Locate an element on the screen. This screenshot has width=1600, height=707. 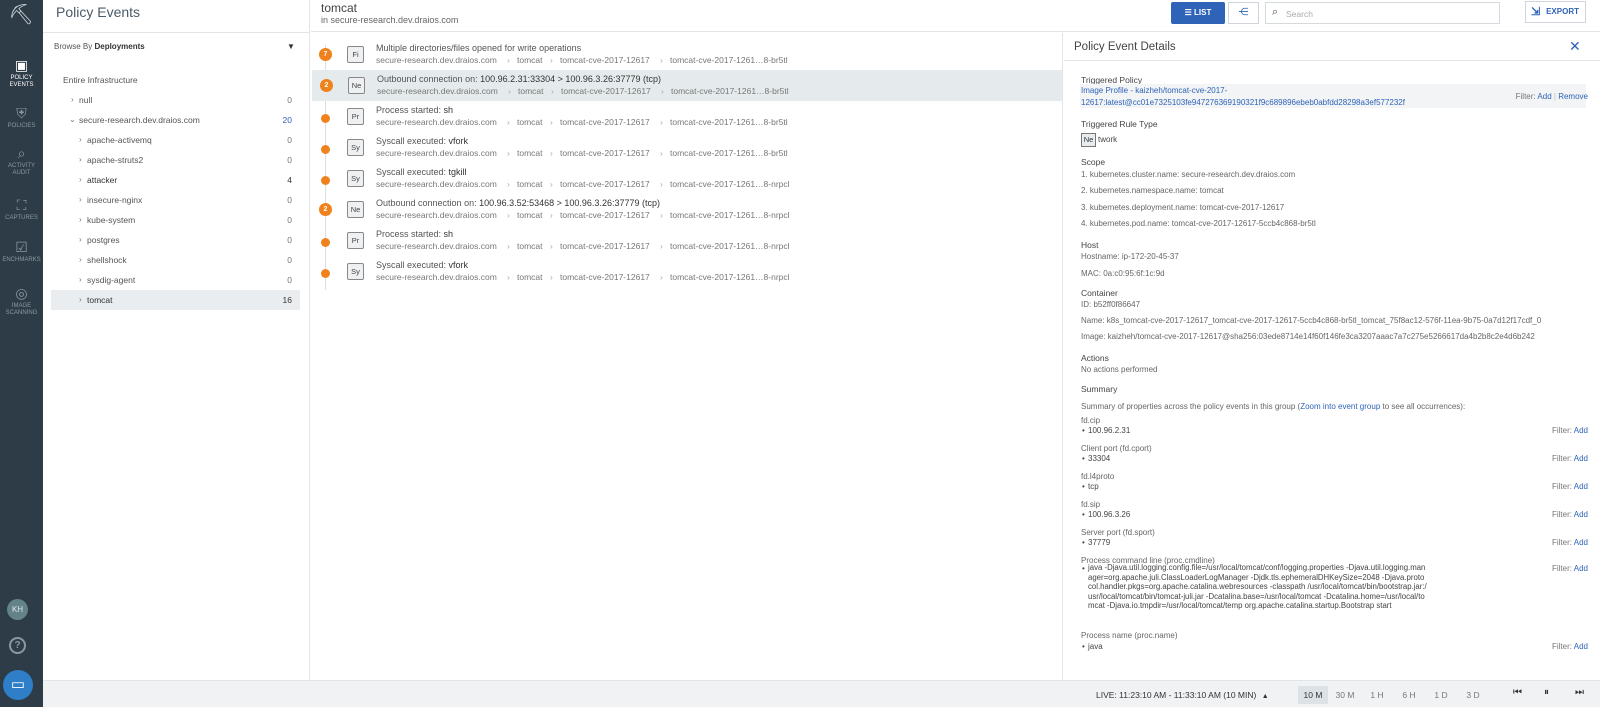
skip-back-icon: ⏮ is located at coordinates (1517, 692).